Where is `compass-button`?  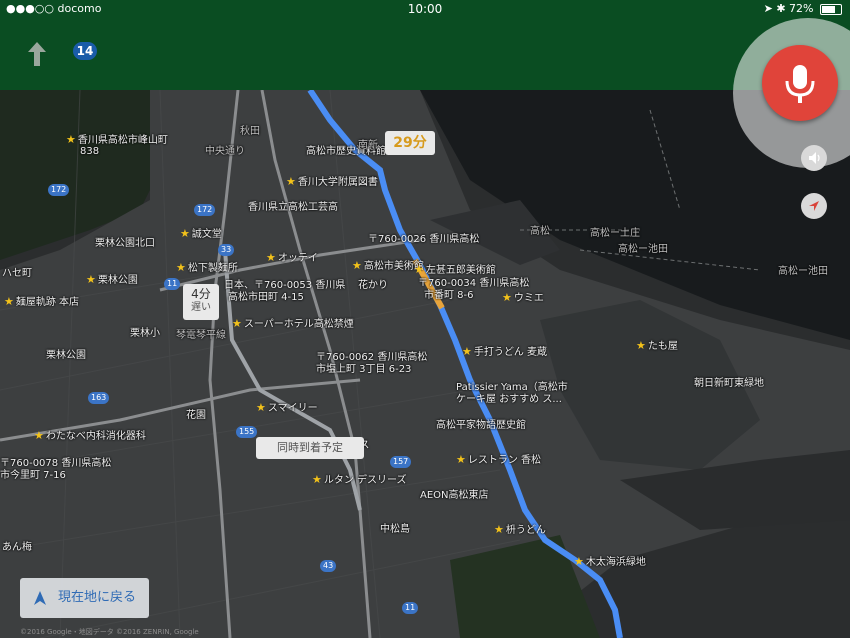
compass-button is located at coordinates (814, 206).